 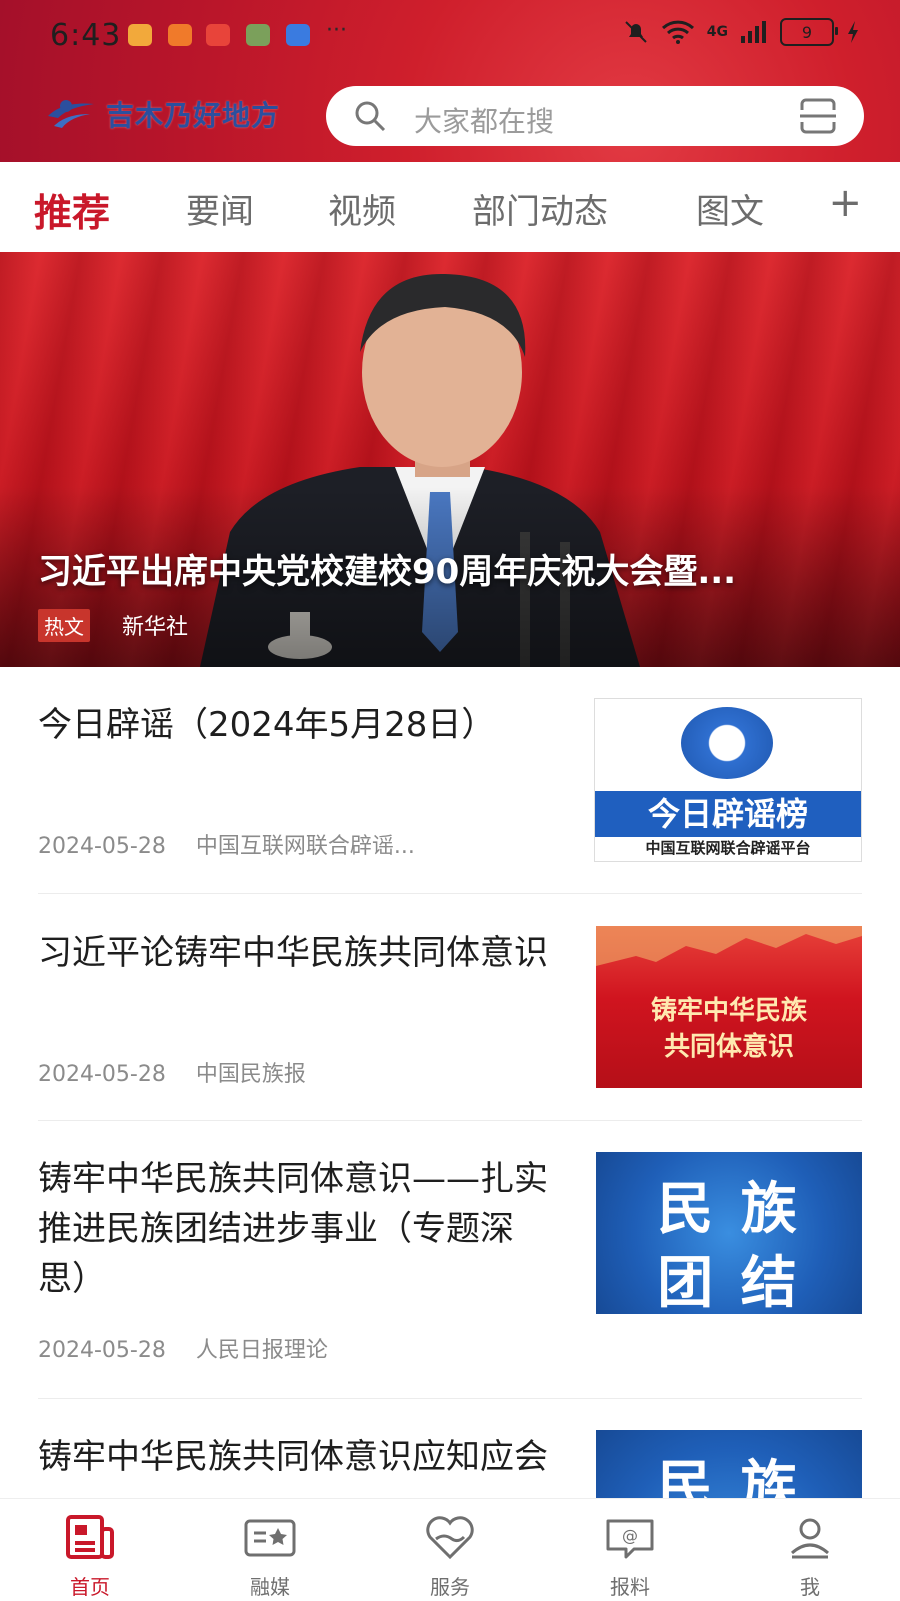 What do you see at coordinates (717, 32) in the screenshot?
I see `network-type: 4G` at bounding box center [717, 32].